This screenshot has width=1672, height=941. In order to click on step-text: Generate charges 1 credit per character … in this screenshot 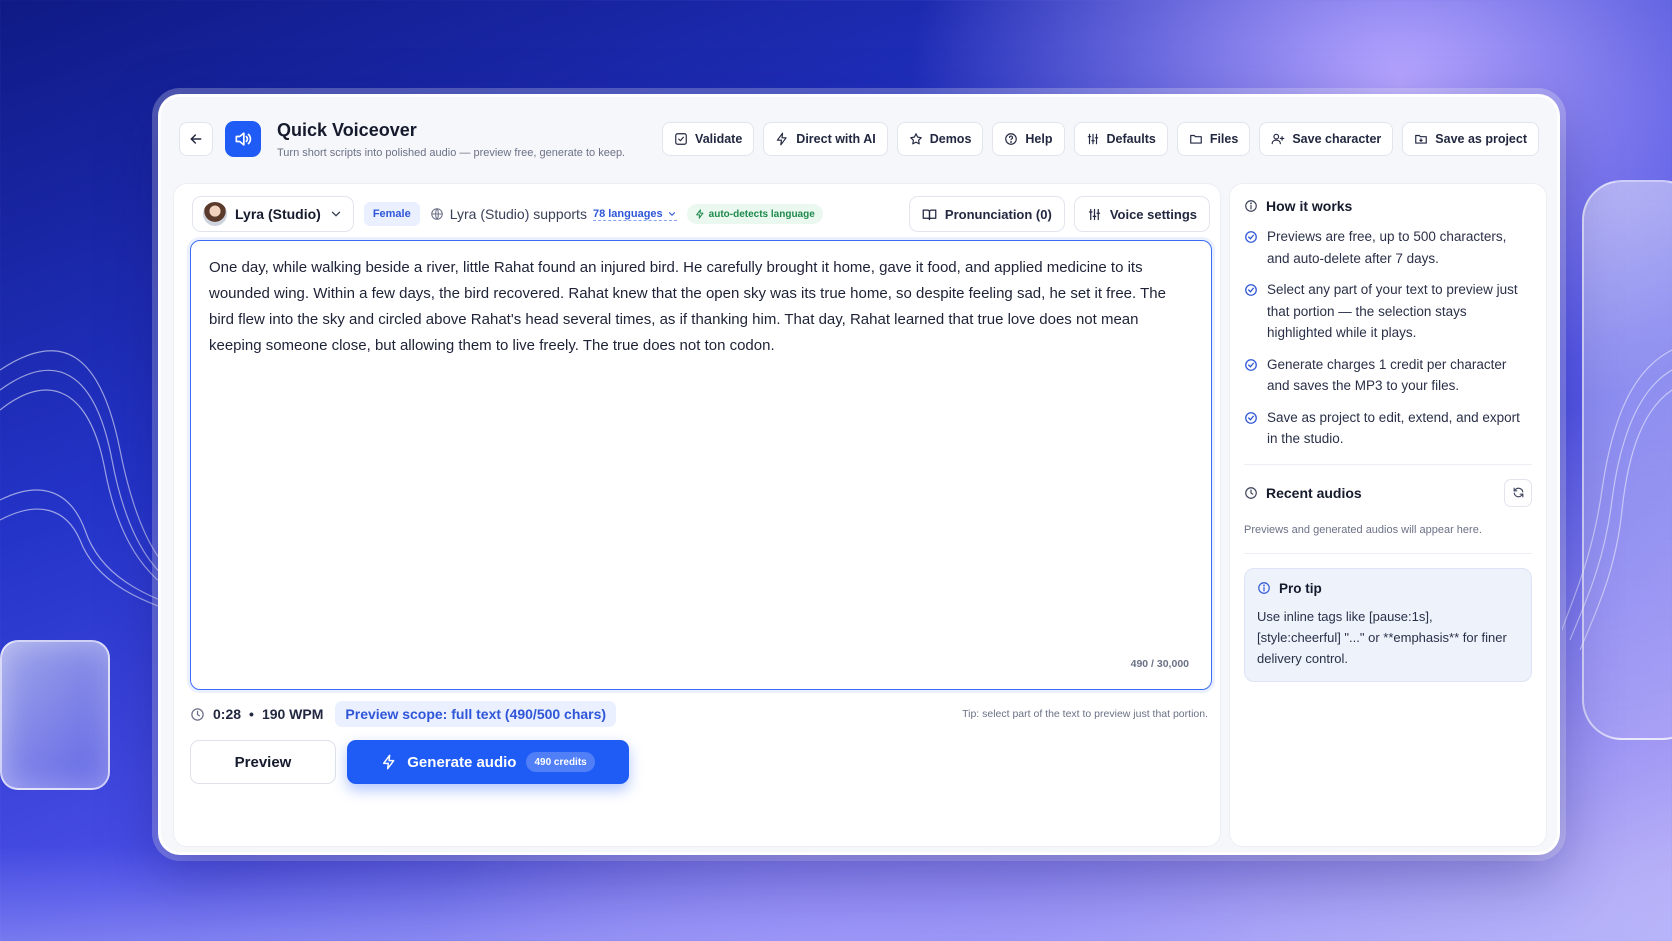, I will do `click(1387, 375)`.